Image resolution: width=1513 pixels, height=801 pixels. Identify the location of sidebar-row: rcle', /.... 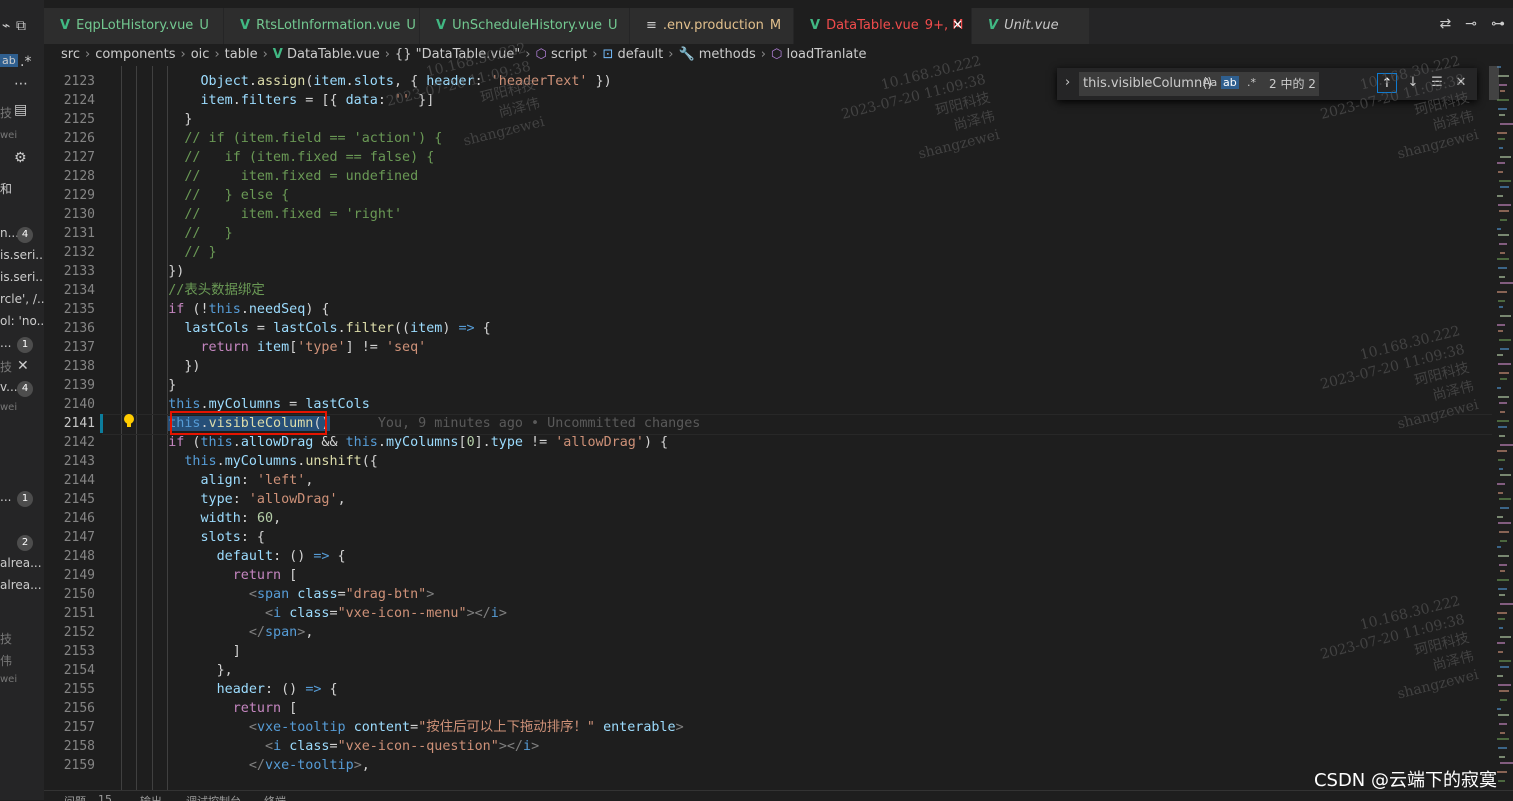
(22, 299).